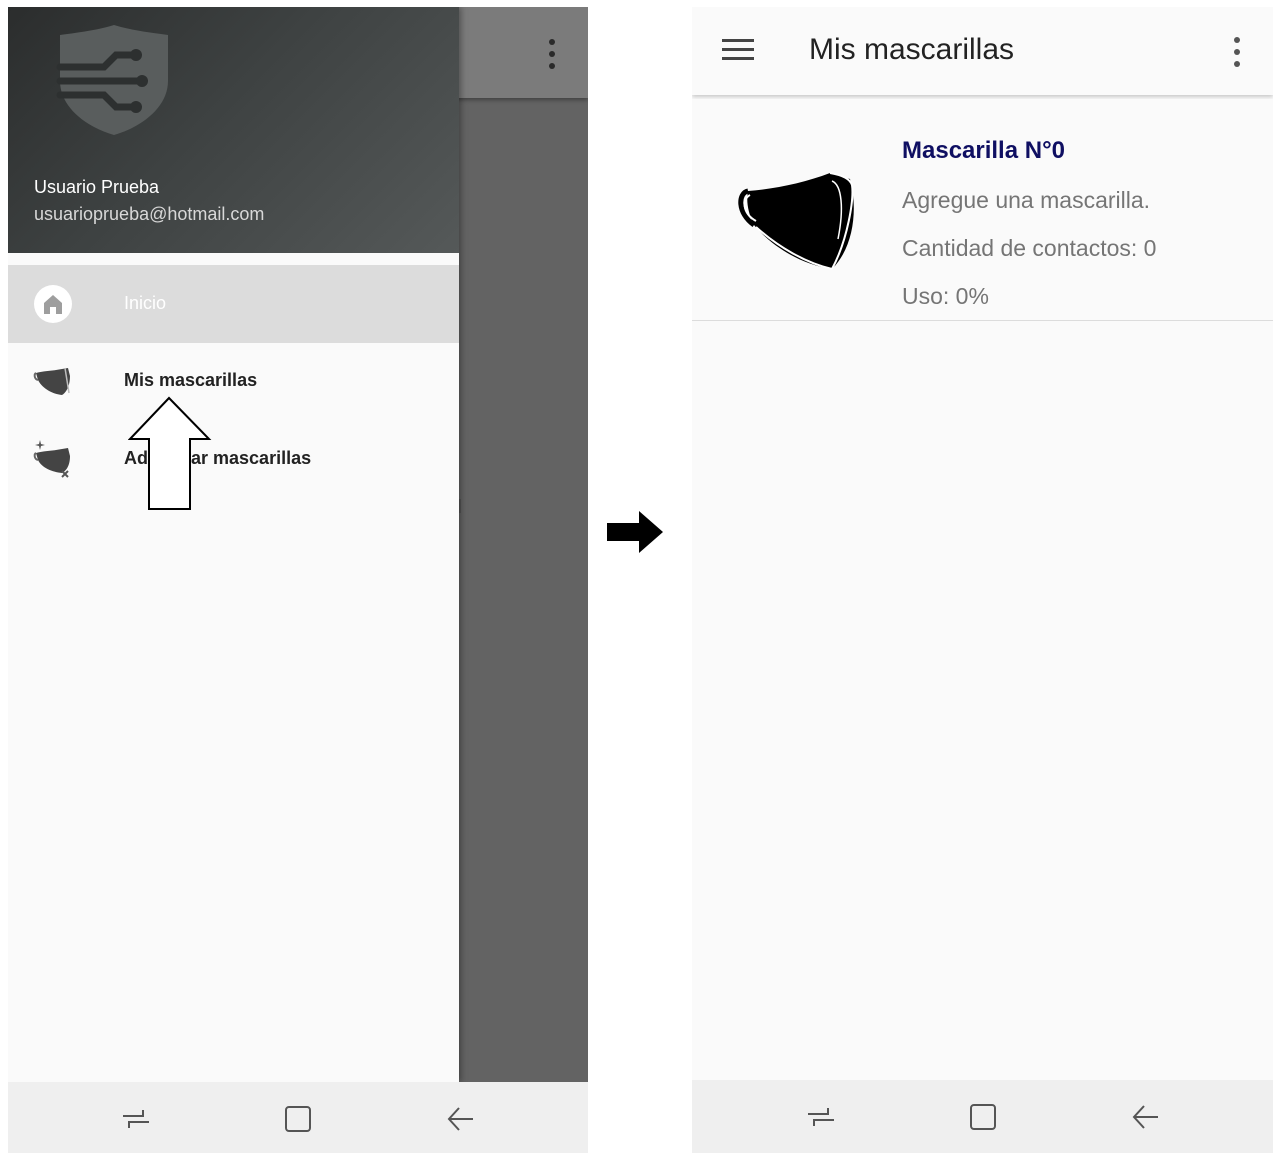 The image size is (1278, 1153). I want to click on mask-card-contacts: Cantidad de contactos: 0, so click(1029, 248).